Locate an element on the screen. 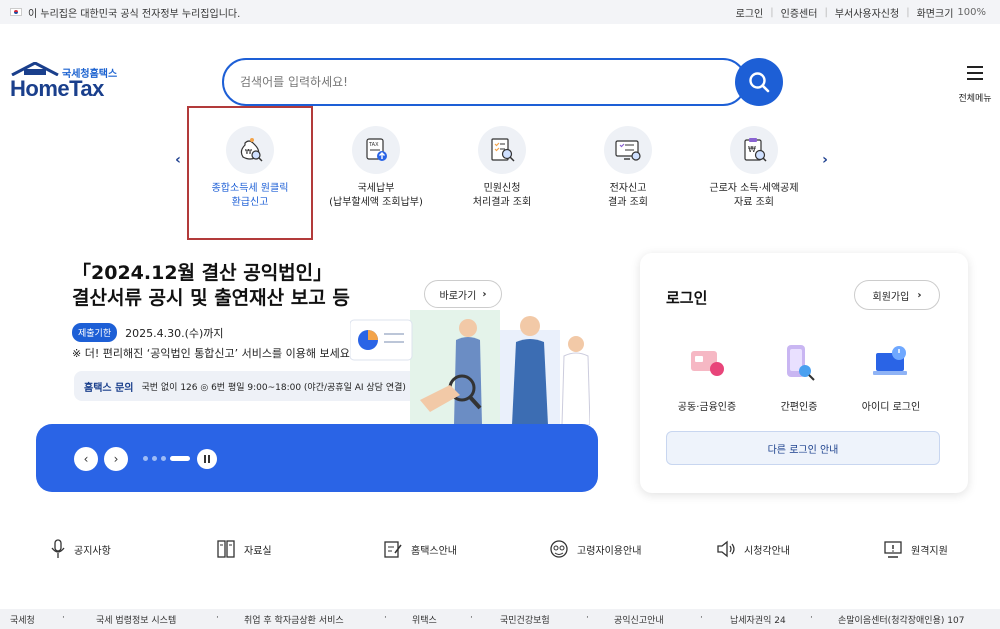  quick-links-bar: 공지사항 자료실 홈택스안내 고령자이용안내 시청각안내 원격지원 is located at coordinates (500, 549).